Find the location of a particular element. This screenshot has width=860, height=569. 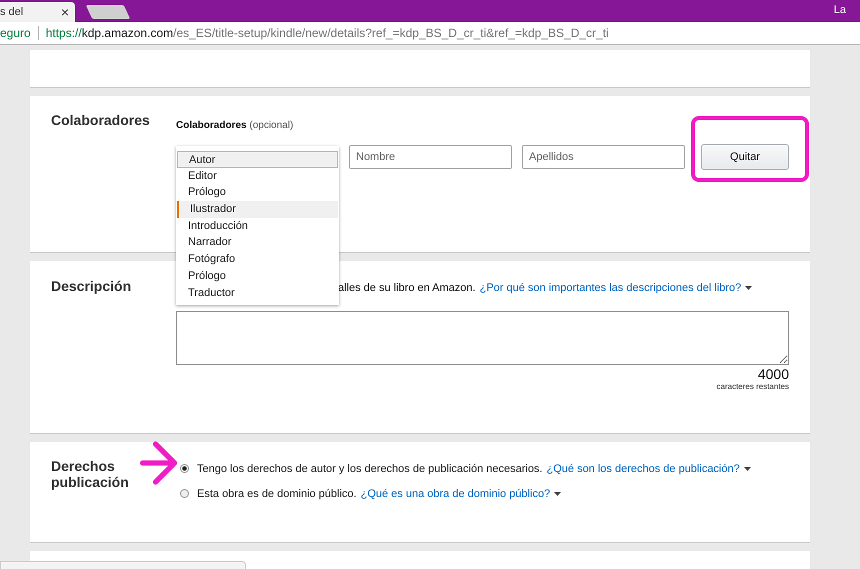

menu-item: Narrador is located at coordinates (257, 243).